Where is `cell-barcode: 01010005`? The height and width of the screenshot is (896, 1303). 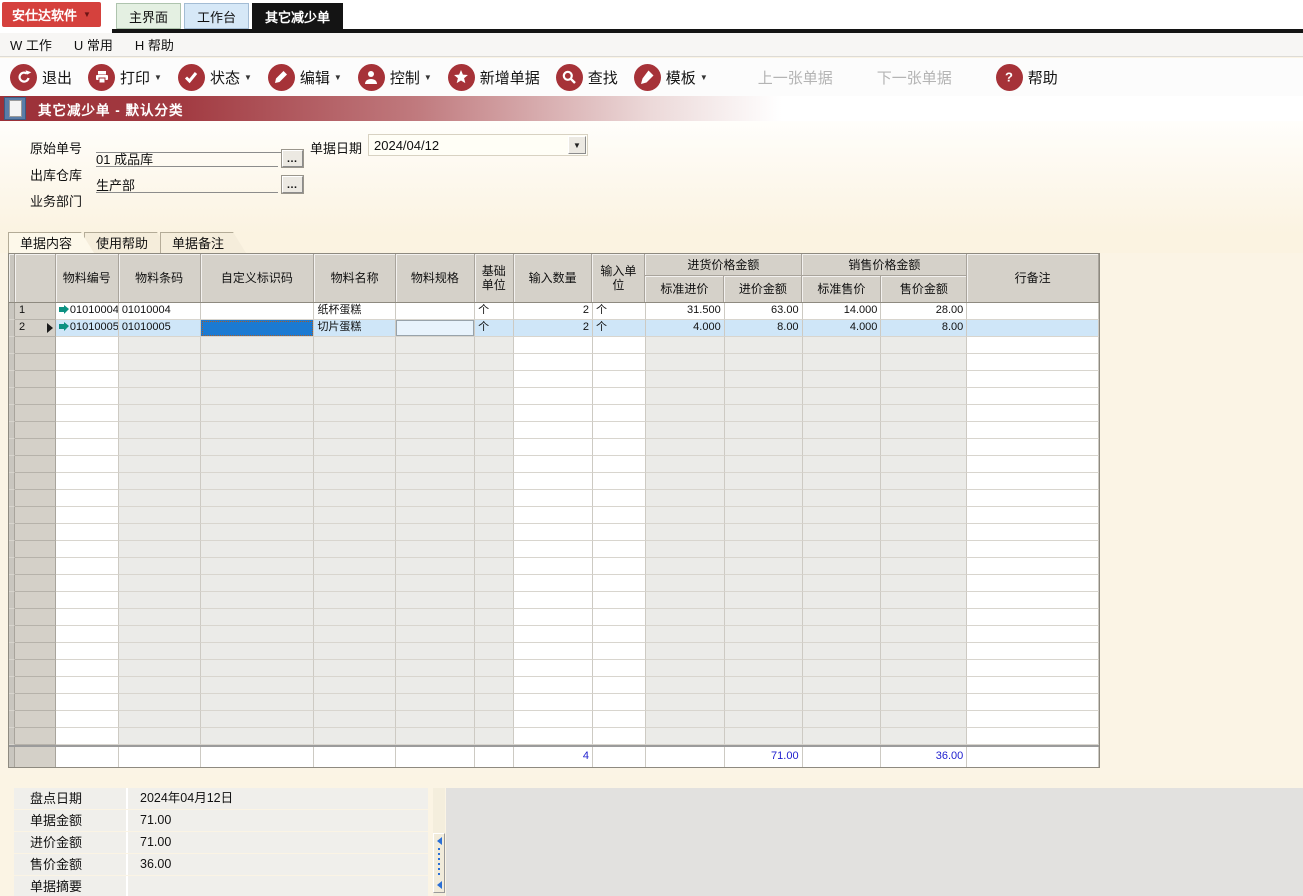 cell-barcode: 01010005 is located at coordinates (159, 328).